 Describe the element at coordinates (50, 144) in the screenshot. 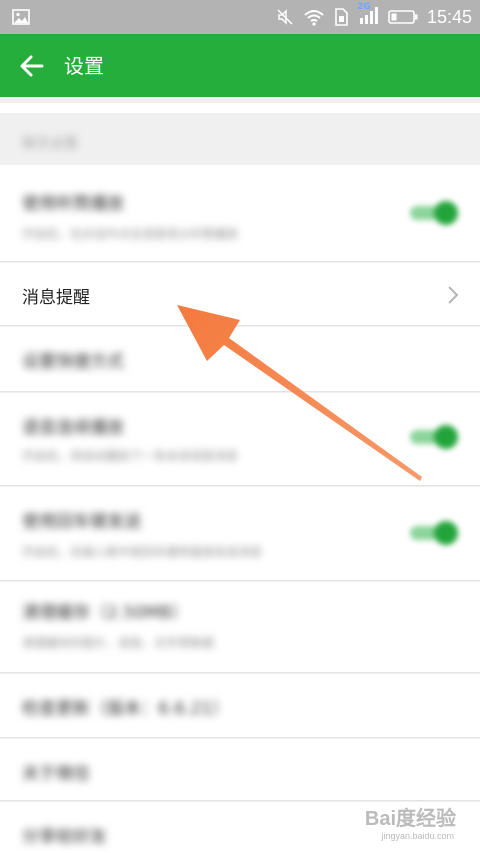

I see `section-header-chat-settings: 聊天设置` at that location.